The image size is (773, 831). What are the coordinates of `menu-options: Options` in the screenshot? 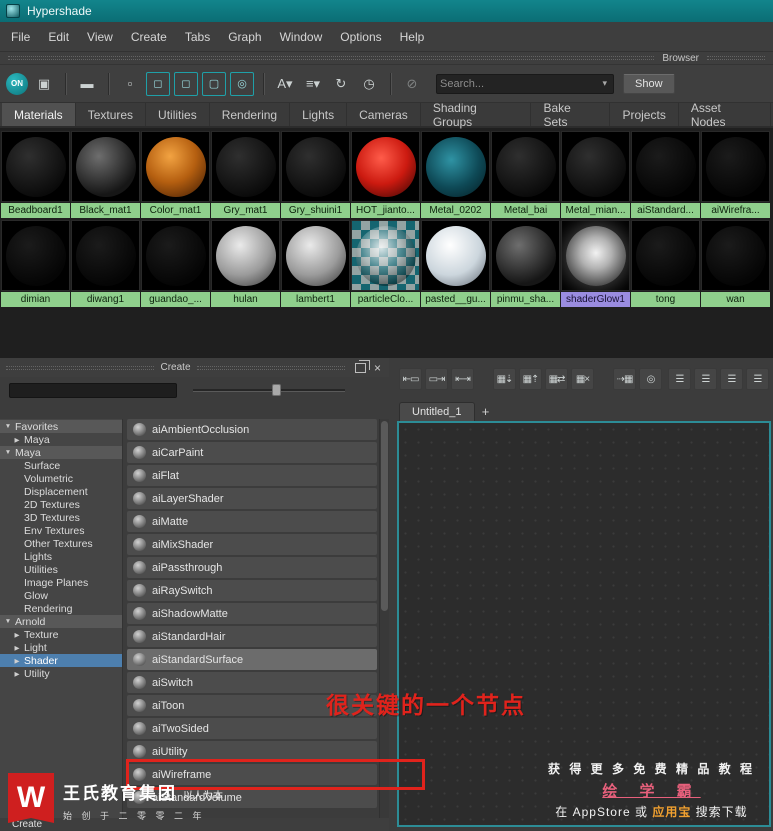 It's located at (360, 36).